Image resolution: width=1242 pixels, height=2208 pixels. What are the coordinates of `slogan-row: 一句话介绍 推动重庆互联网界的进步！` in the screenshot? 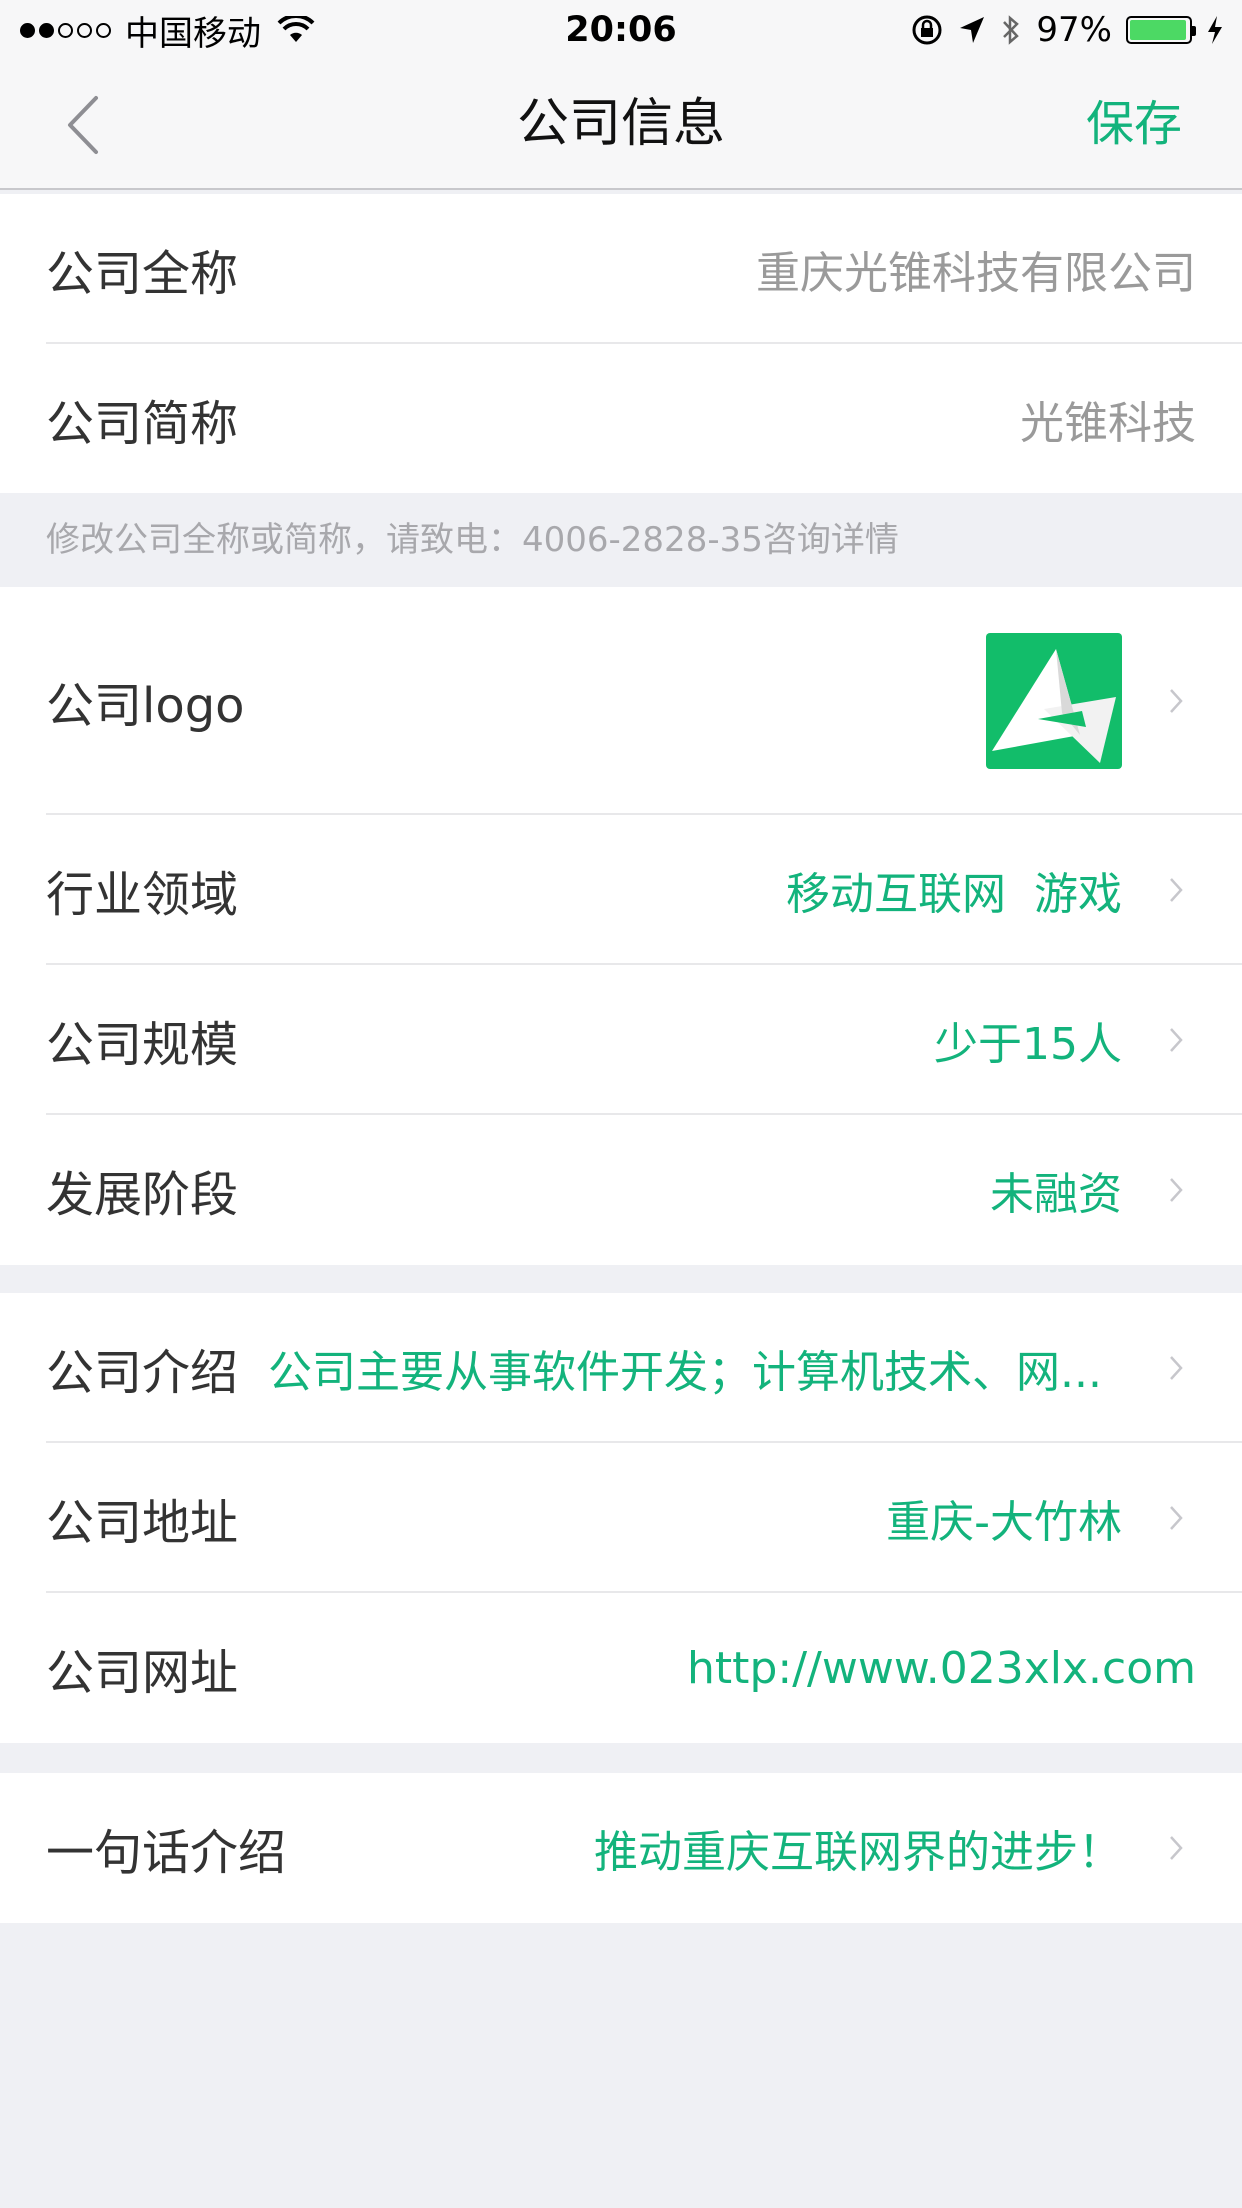 It's located at (621, 1848).